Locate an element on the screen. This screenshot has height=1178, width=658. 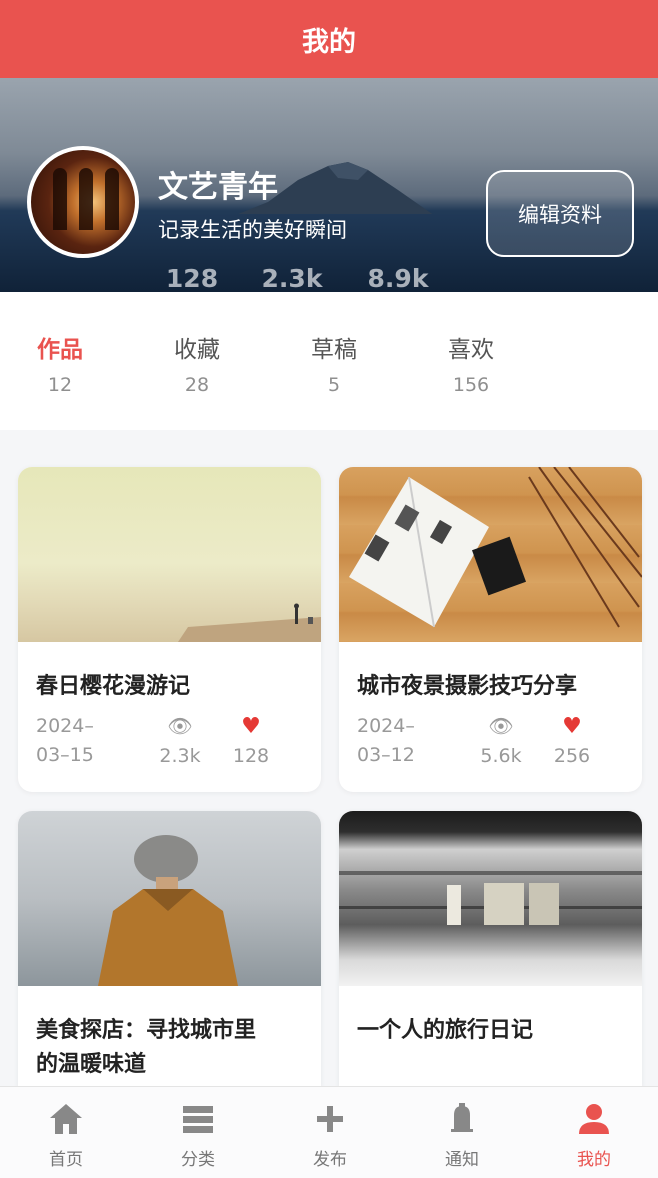
stat-followers: 2.3k 粉丝 is located at coordinates (292, 278).